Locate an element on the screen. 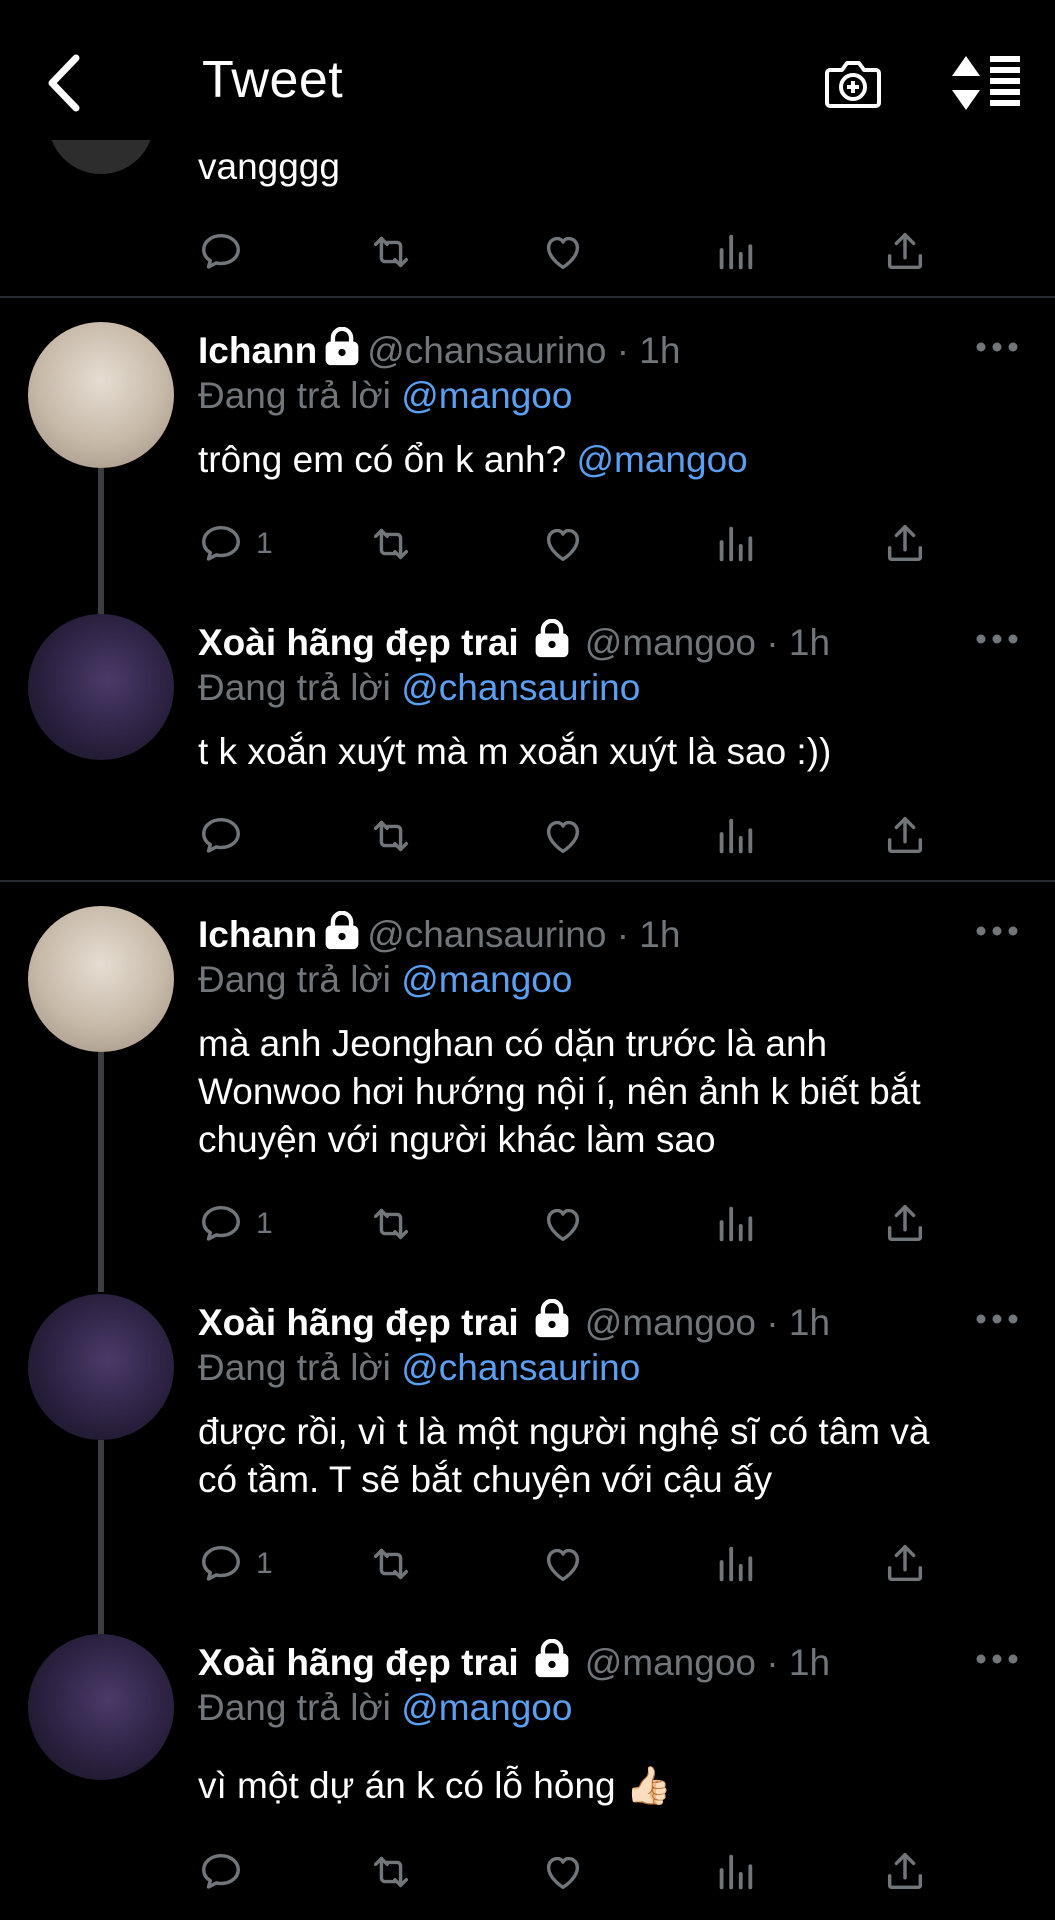 The height and width of the screenshot is (1920, 1055). top-bar-background is located at coordinates (527, 70).